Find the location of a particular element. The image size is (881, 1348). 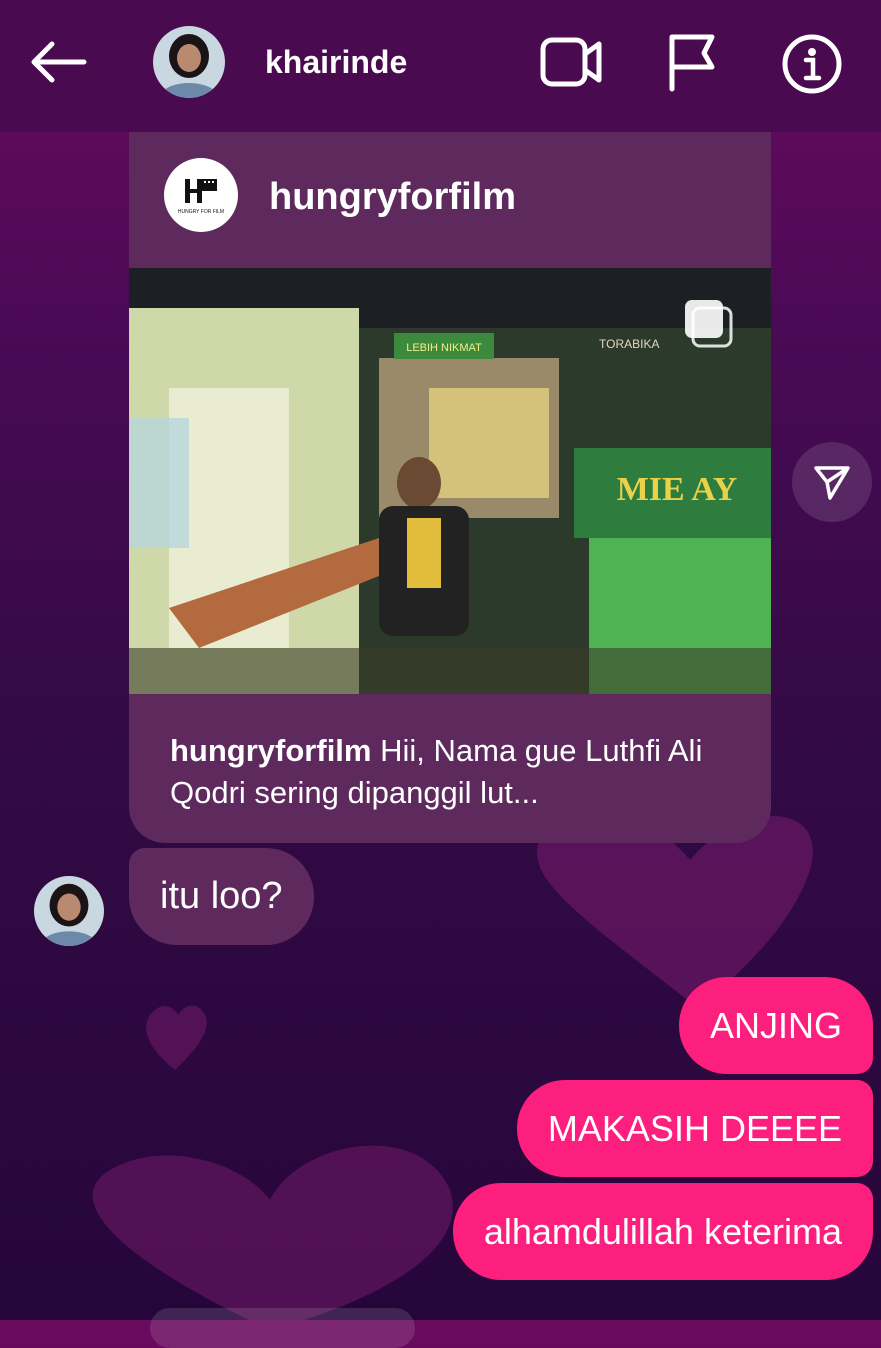

video-call-button is located at coordinates (571, 62).